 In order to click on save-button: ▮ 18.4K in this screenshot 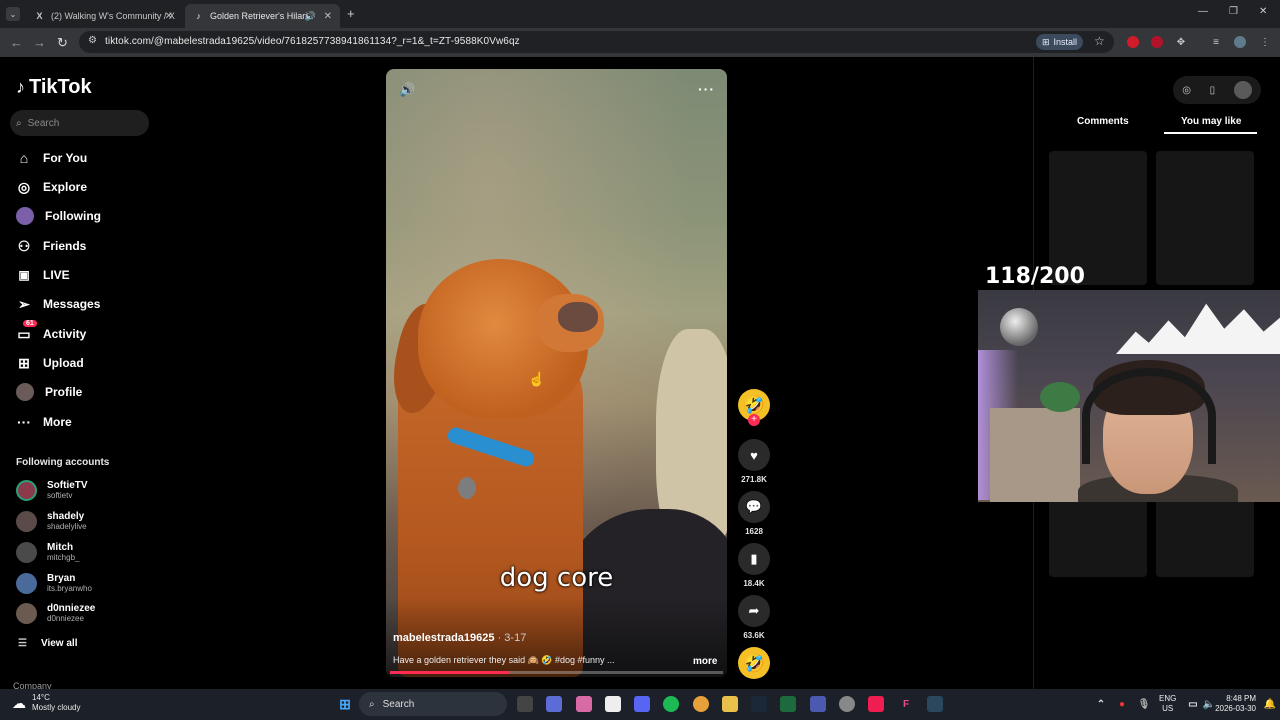, I will do `click(754, 565)`.